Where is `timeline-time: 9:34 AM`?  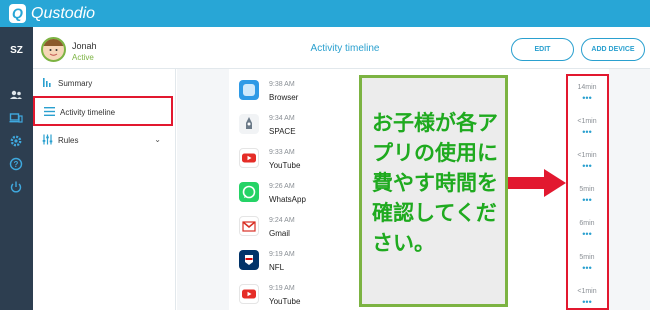 timeline-time: 9:34 AM is located at coordinates (282, 118).